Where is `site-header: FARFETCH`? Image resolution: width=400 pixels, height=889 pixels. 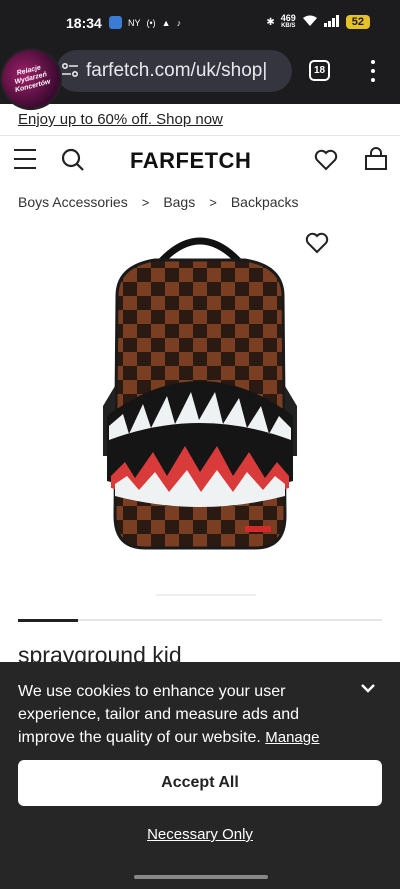
site-header: FARFETCH is located at coordinates (200, 160).